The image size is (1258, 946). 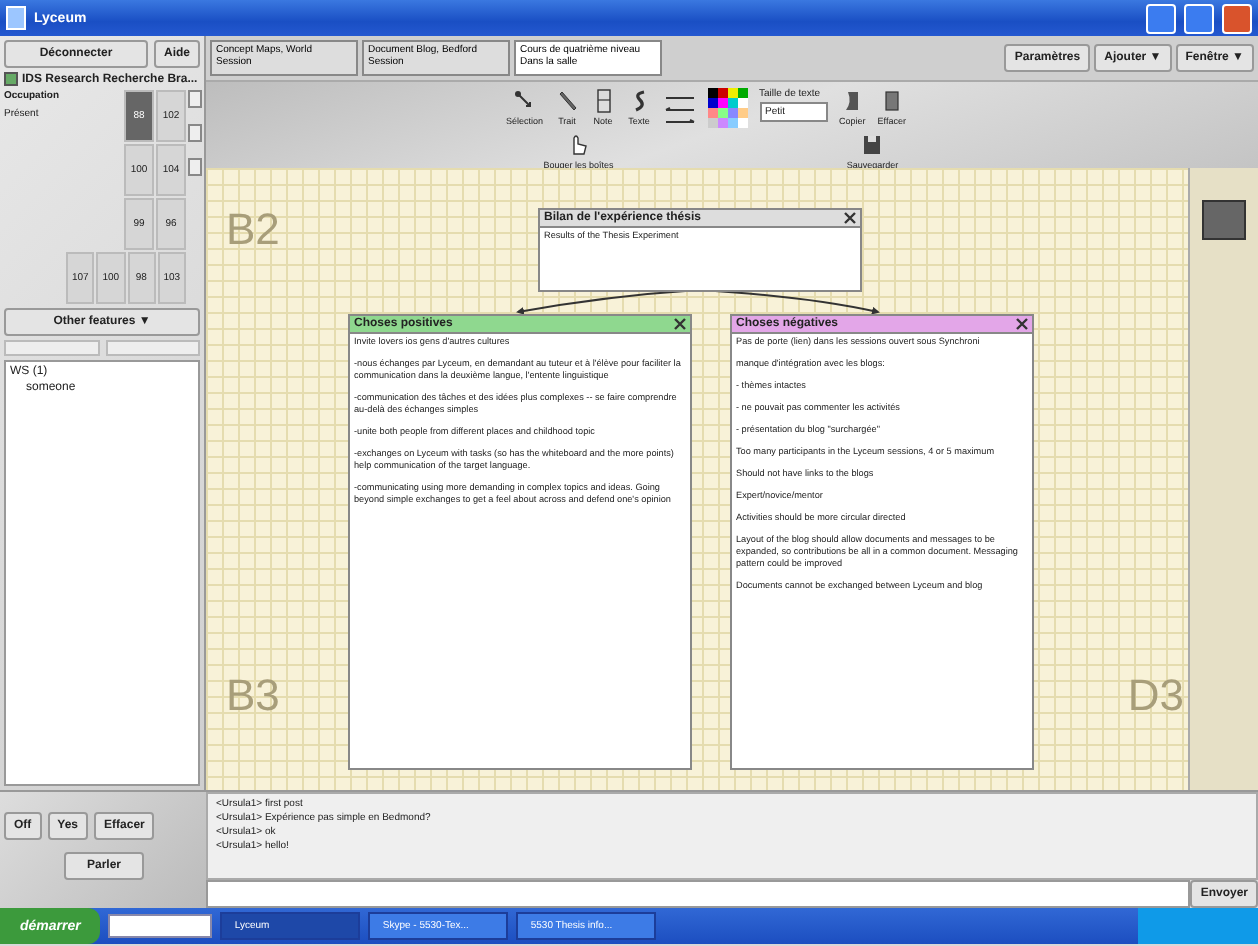 What do you see at coordinates (253, 696) in the screenshot?
I see `zone-label: B3` at bounding box center [253, 696].